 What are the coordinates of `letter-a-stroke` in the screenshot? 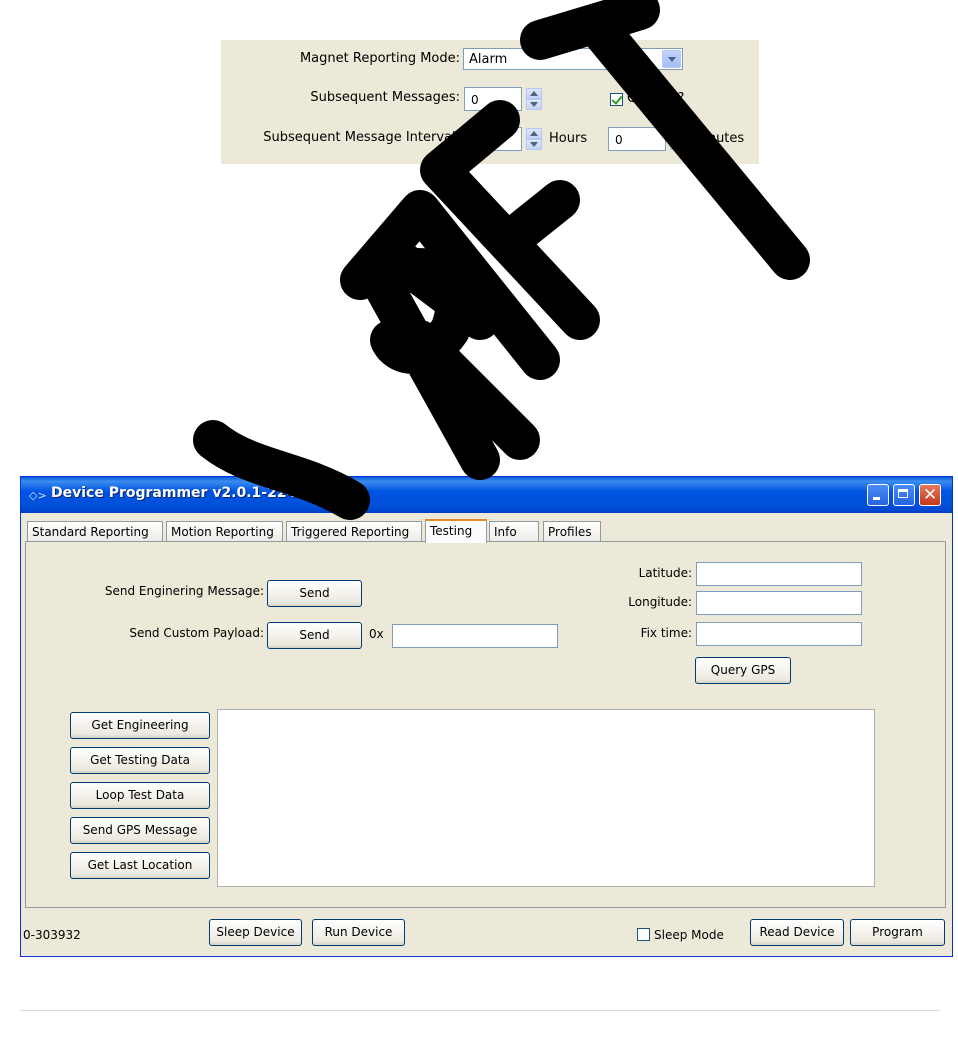 It's located at (450, 285).